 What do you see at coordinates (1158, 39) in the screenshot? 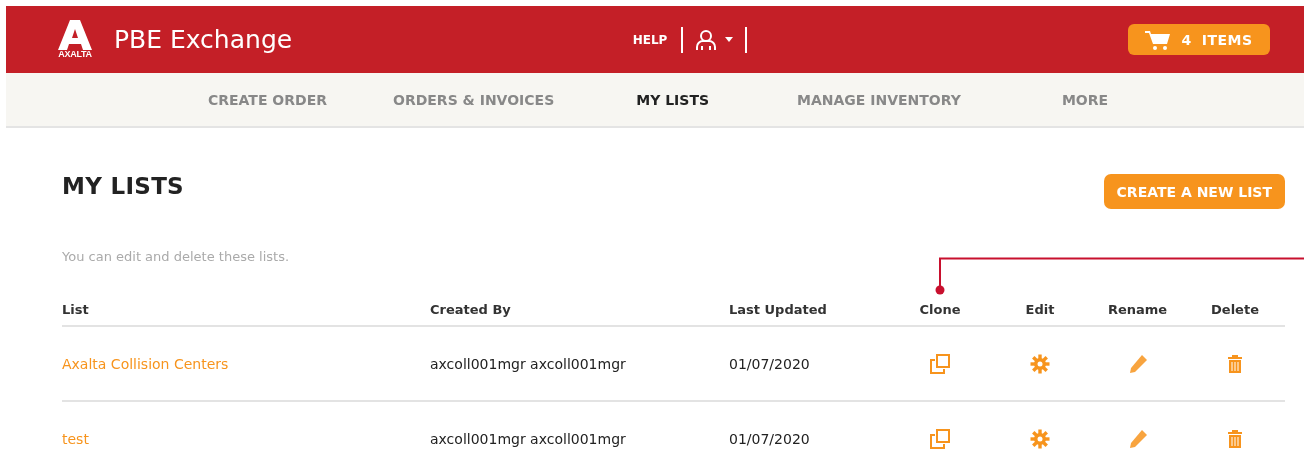
I see `cart-icon` at bounding box center [1158, 39].